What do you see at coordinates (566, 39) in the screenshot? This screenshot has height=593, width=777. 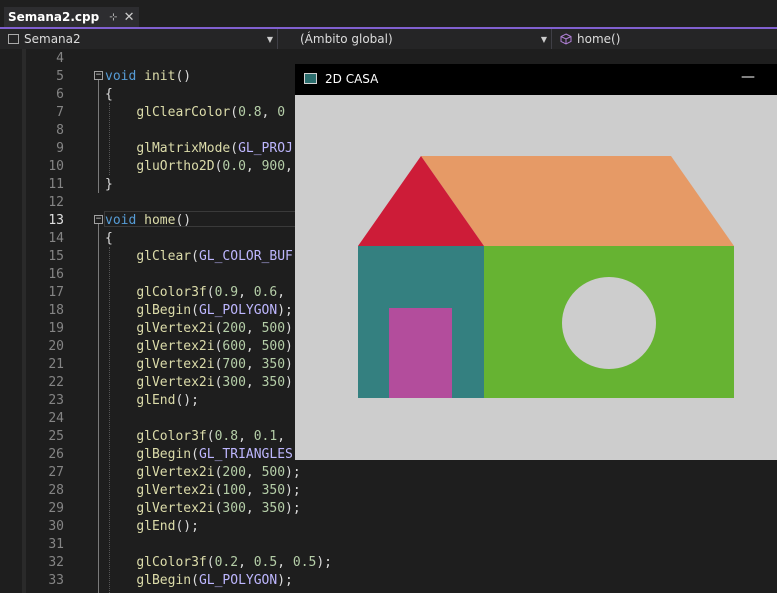 I see `method-cube-icon` at bounding box center [566, 39].